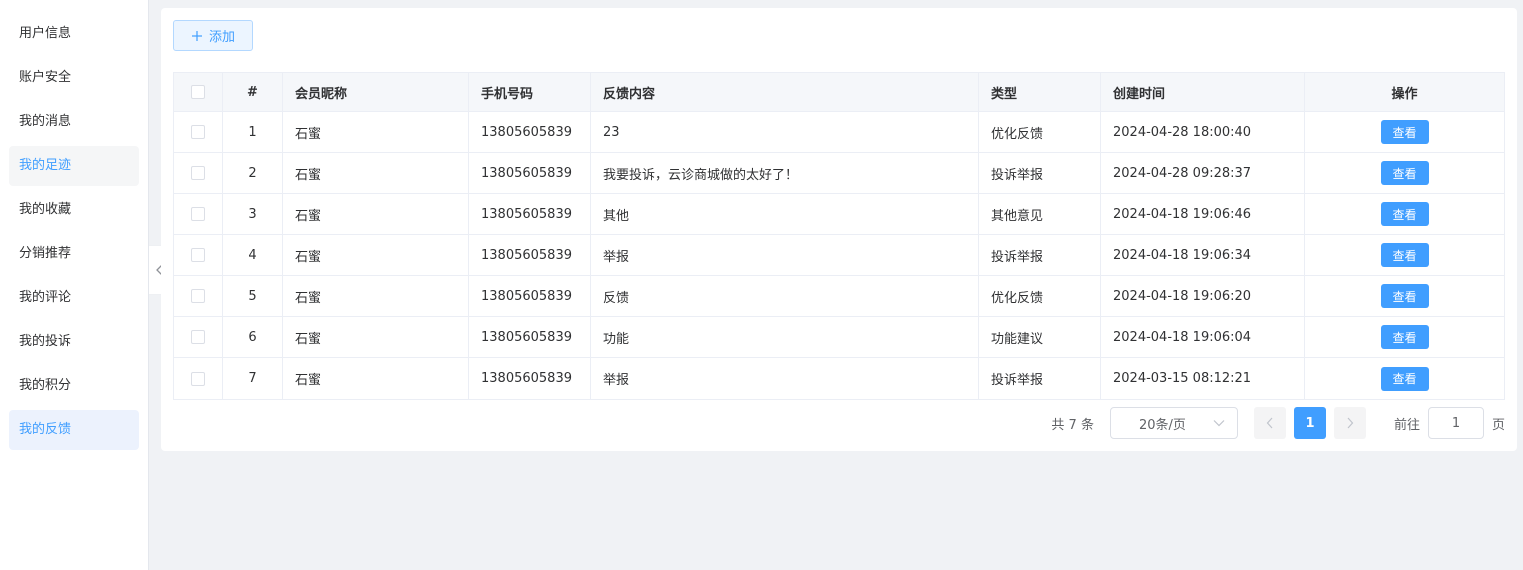 The image size is (1523, 570). What do you see at coordinates (785, 173) in the screenshot?
I see `cell-content: 我要投诉，云诊商城做的太好了！` at bounding box center [785, 173].